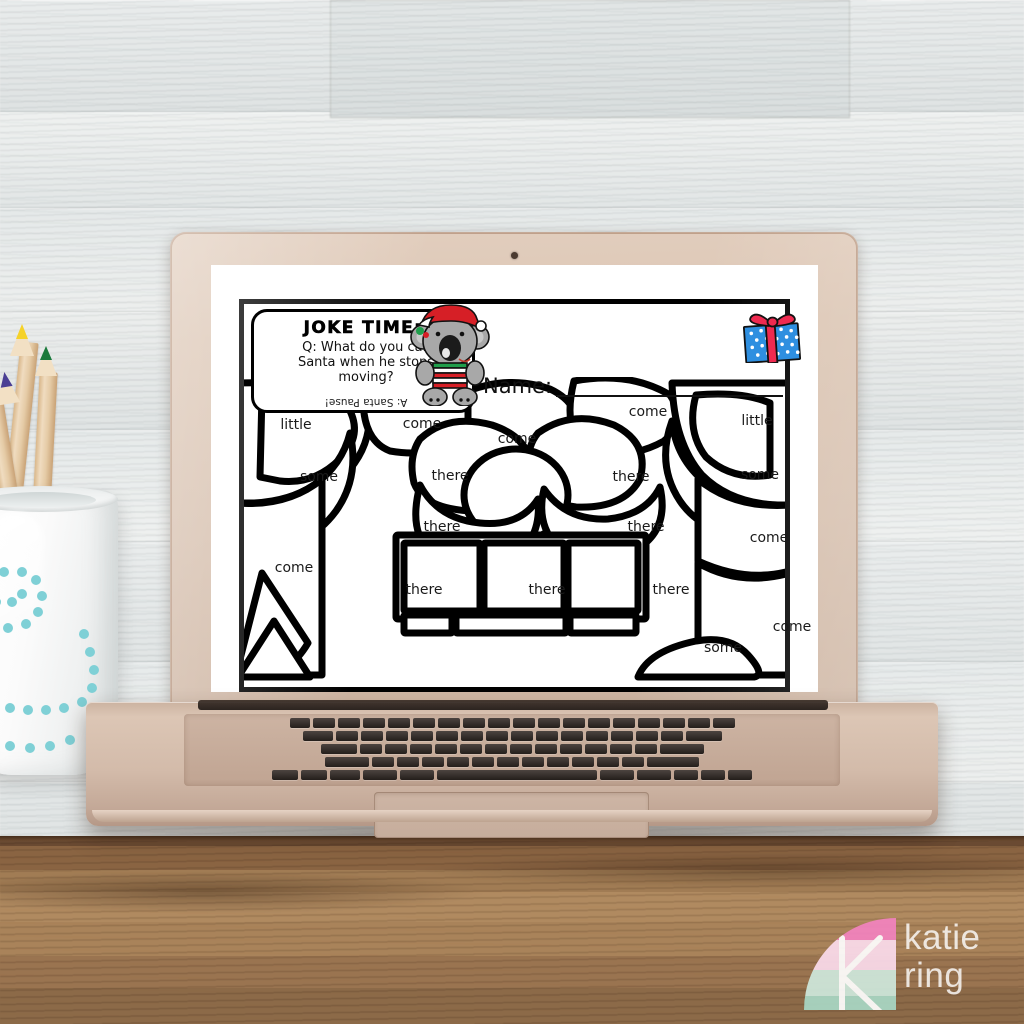 The width and height of the screenshot is (1024, 1024). What do you see at coordinates (450, 355) in the screenshot?
I see `koala-santa-icon` at bounding box center [450, 355].